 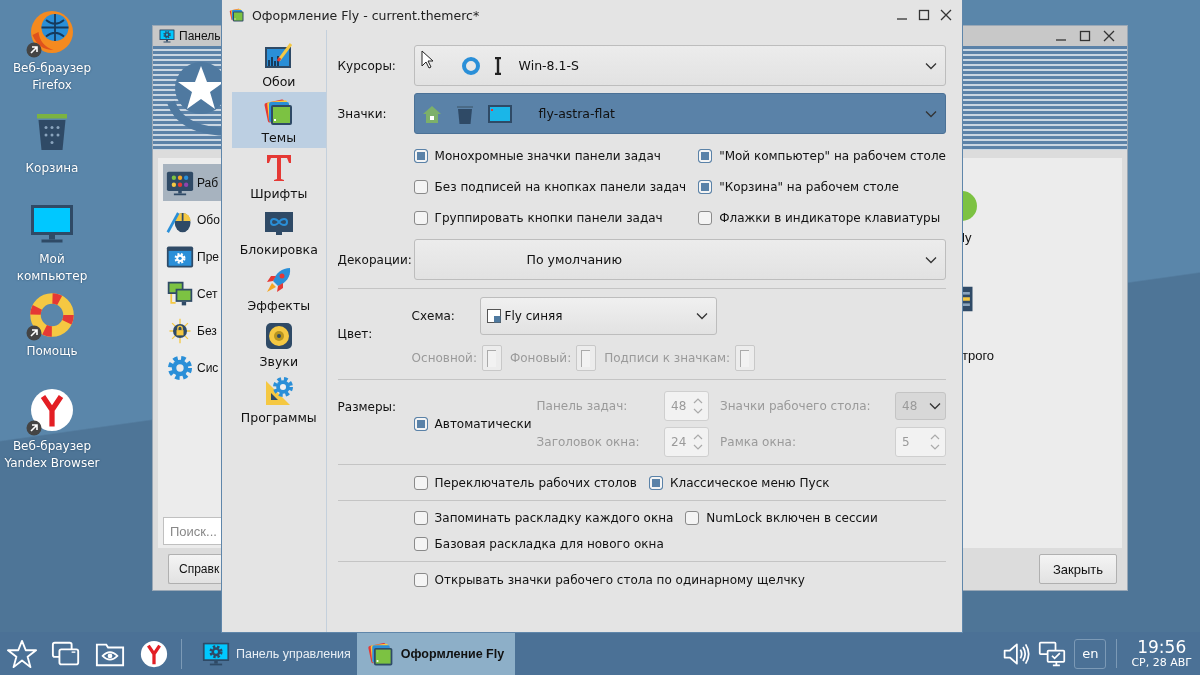 I want to click on checkbox-label: Флажки в индикаторе клавиатуры, so click(x=830, y=217).